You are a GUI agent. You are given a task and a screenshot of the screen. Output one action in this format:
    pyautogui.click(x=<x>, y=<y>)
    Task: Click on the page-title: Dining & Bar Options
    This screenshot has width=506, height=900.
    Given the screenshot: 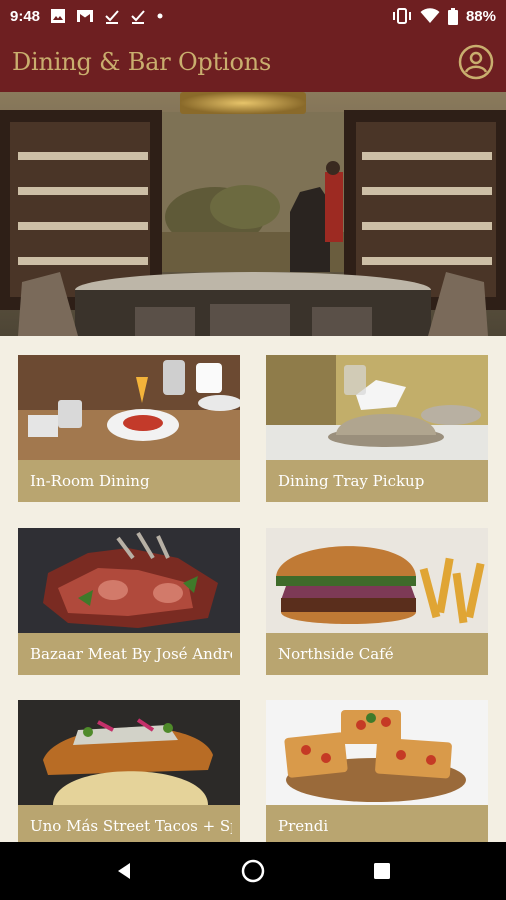 What is the action you would take?
    pyautogui.click(x=142, y=62)
    